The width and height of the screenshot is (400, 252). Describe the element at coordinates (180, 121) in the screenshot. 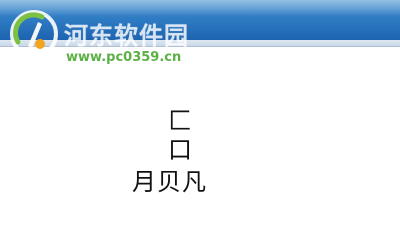

I see `character-line-1: 匚` at that location.